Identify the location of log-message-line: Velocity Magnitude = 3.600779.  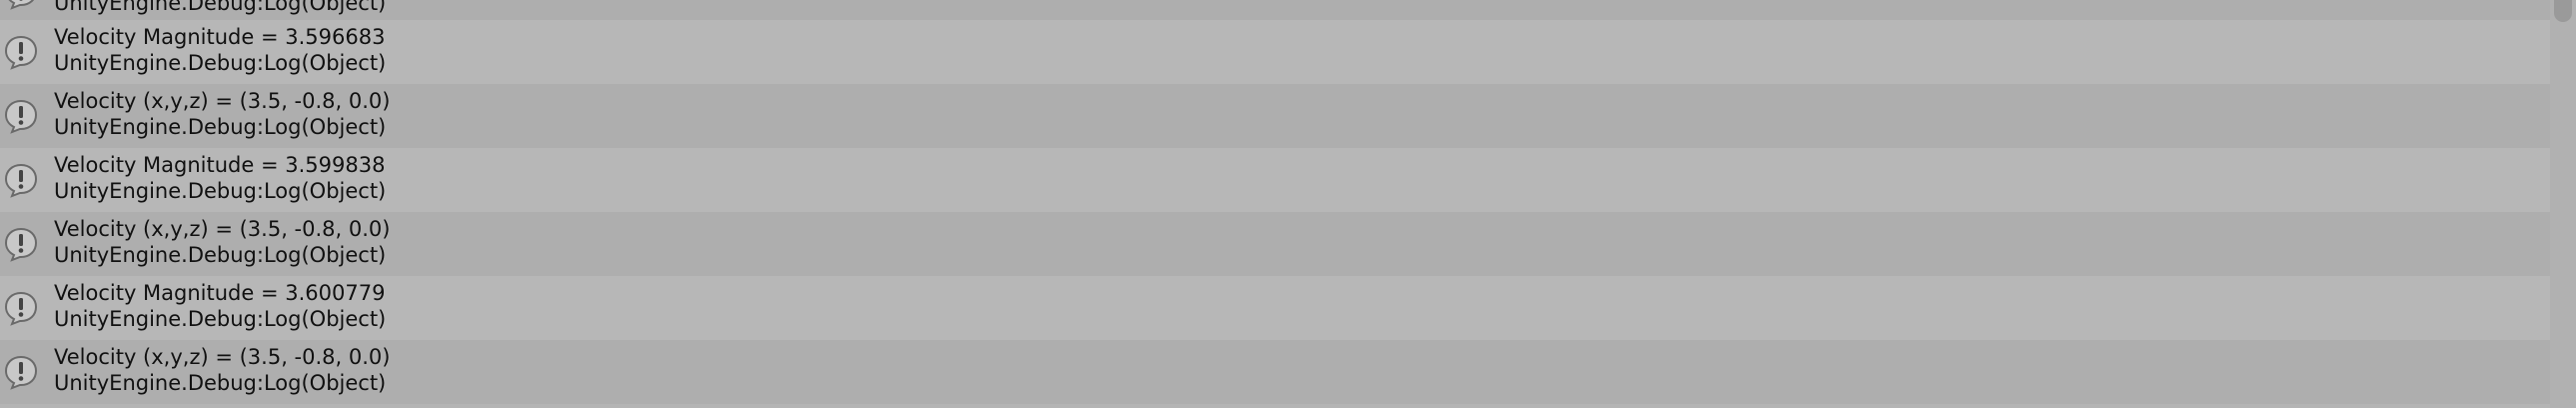
(220, 293).